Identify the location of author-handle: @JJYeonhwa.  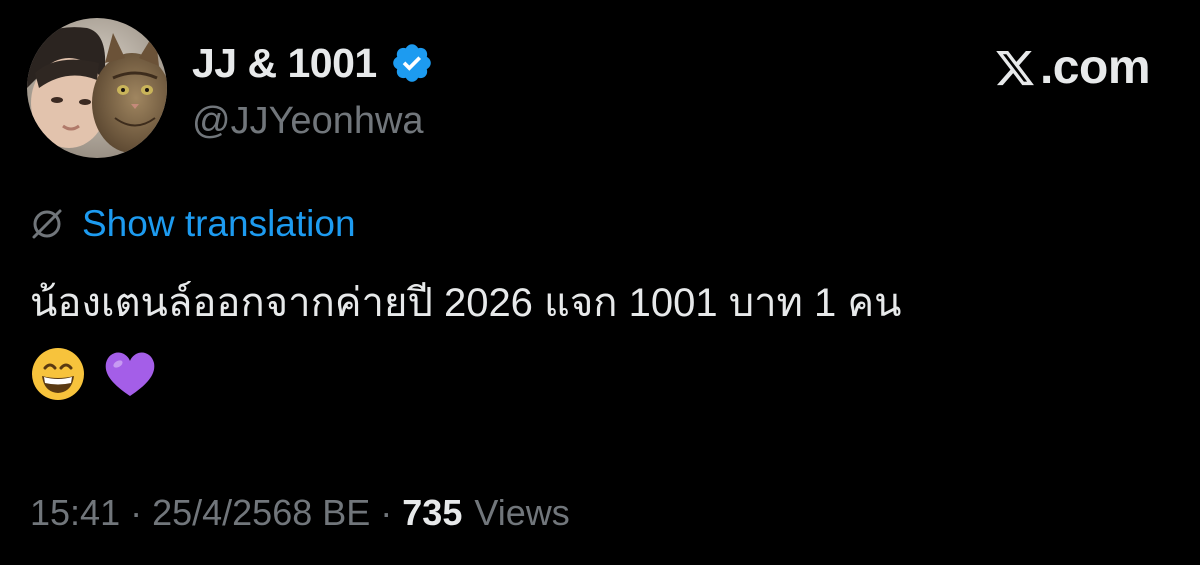
(308, 121).